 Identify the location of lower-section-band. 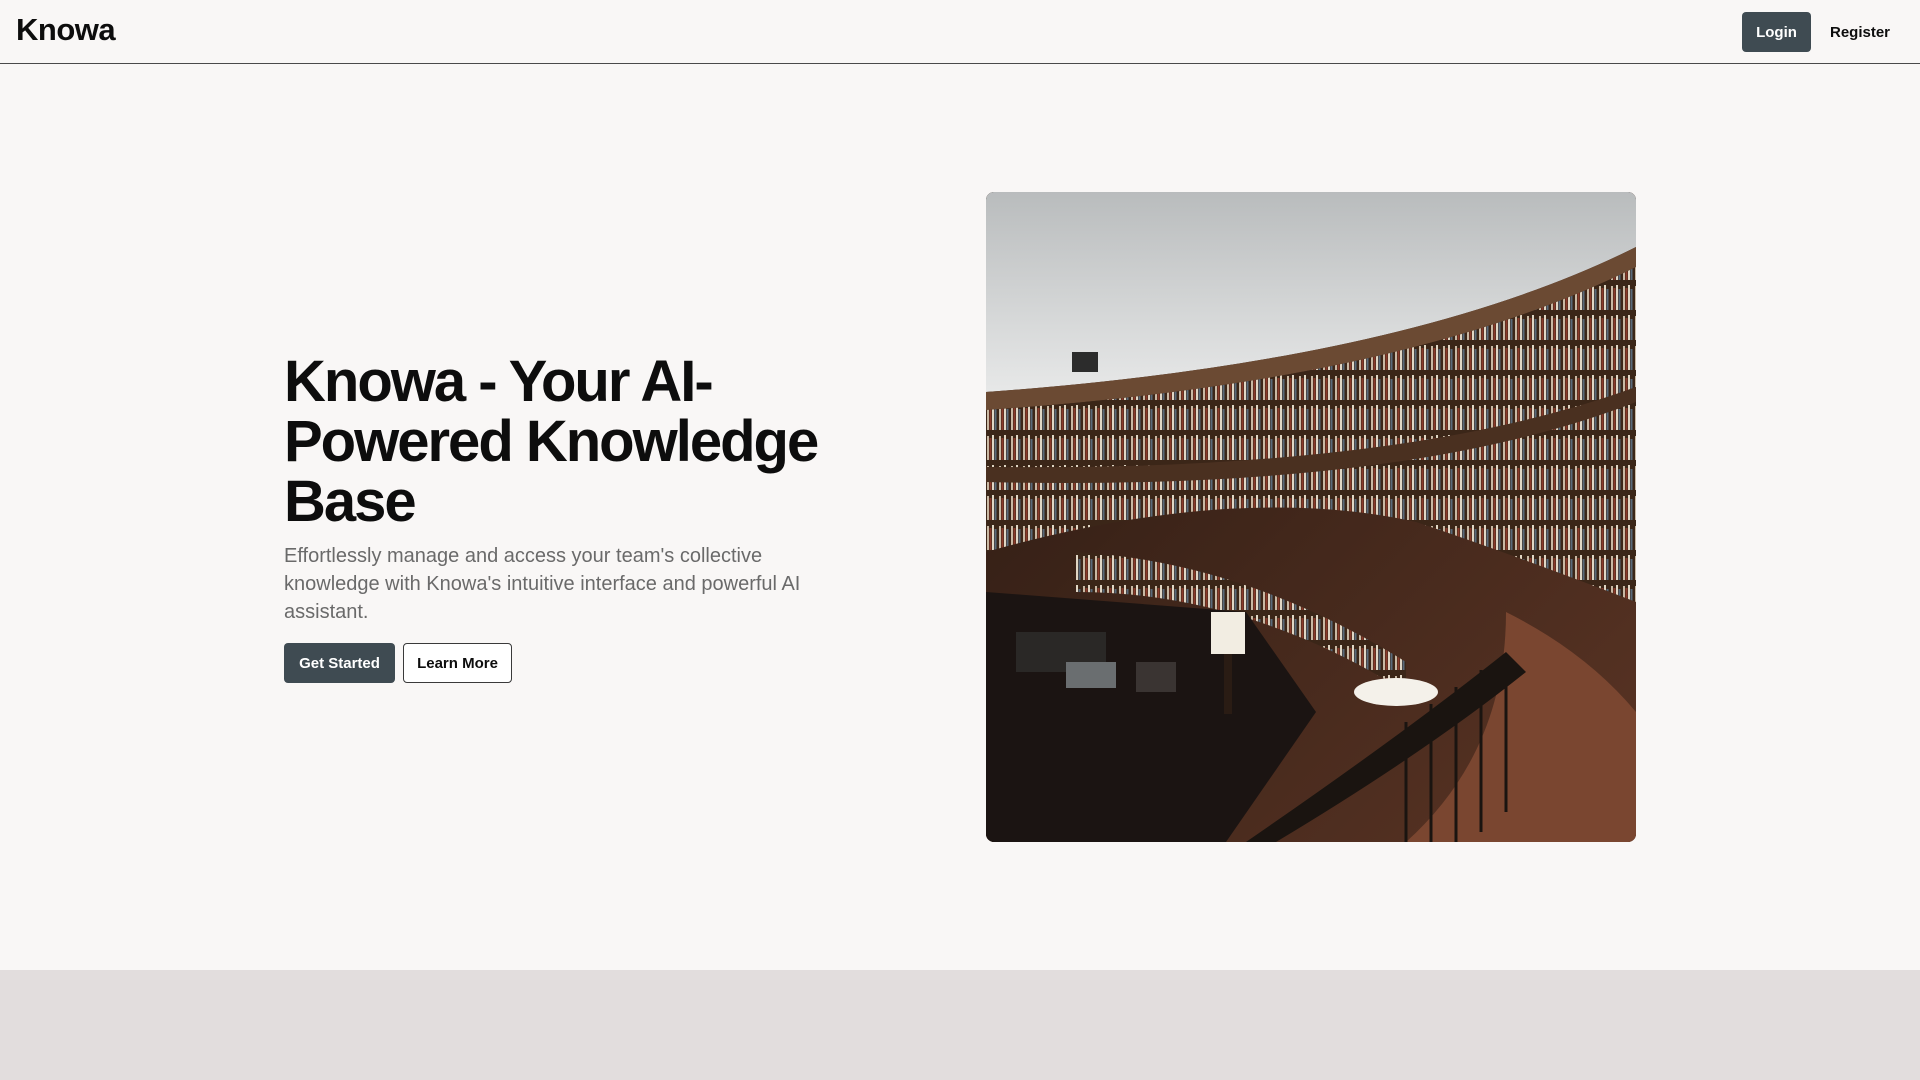
(960, 1025).